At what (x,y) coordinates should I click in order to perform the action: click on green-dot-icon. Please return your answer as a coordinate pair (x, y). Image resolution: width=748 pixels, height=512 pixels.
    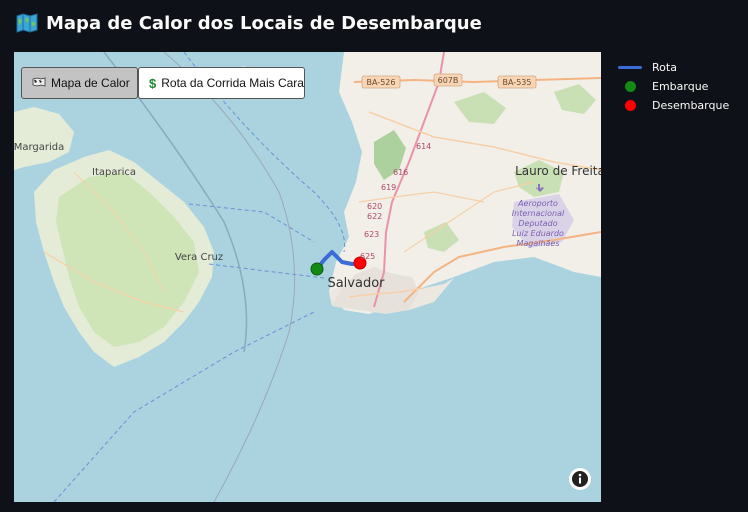
    Looking at the image, I should click on (630, 86).